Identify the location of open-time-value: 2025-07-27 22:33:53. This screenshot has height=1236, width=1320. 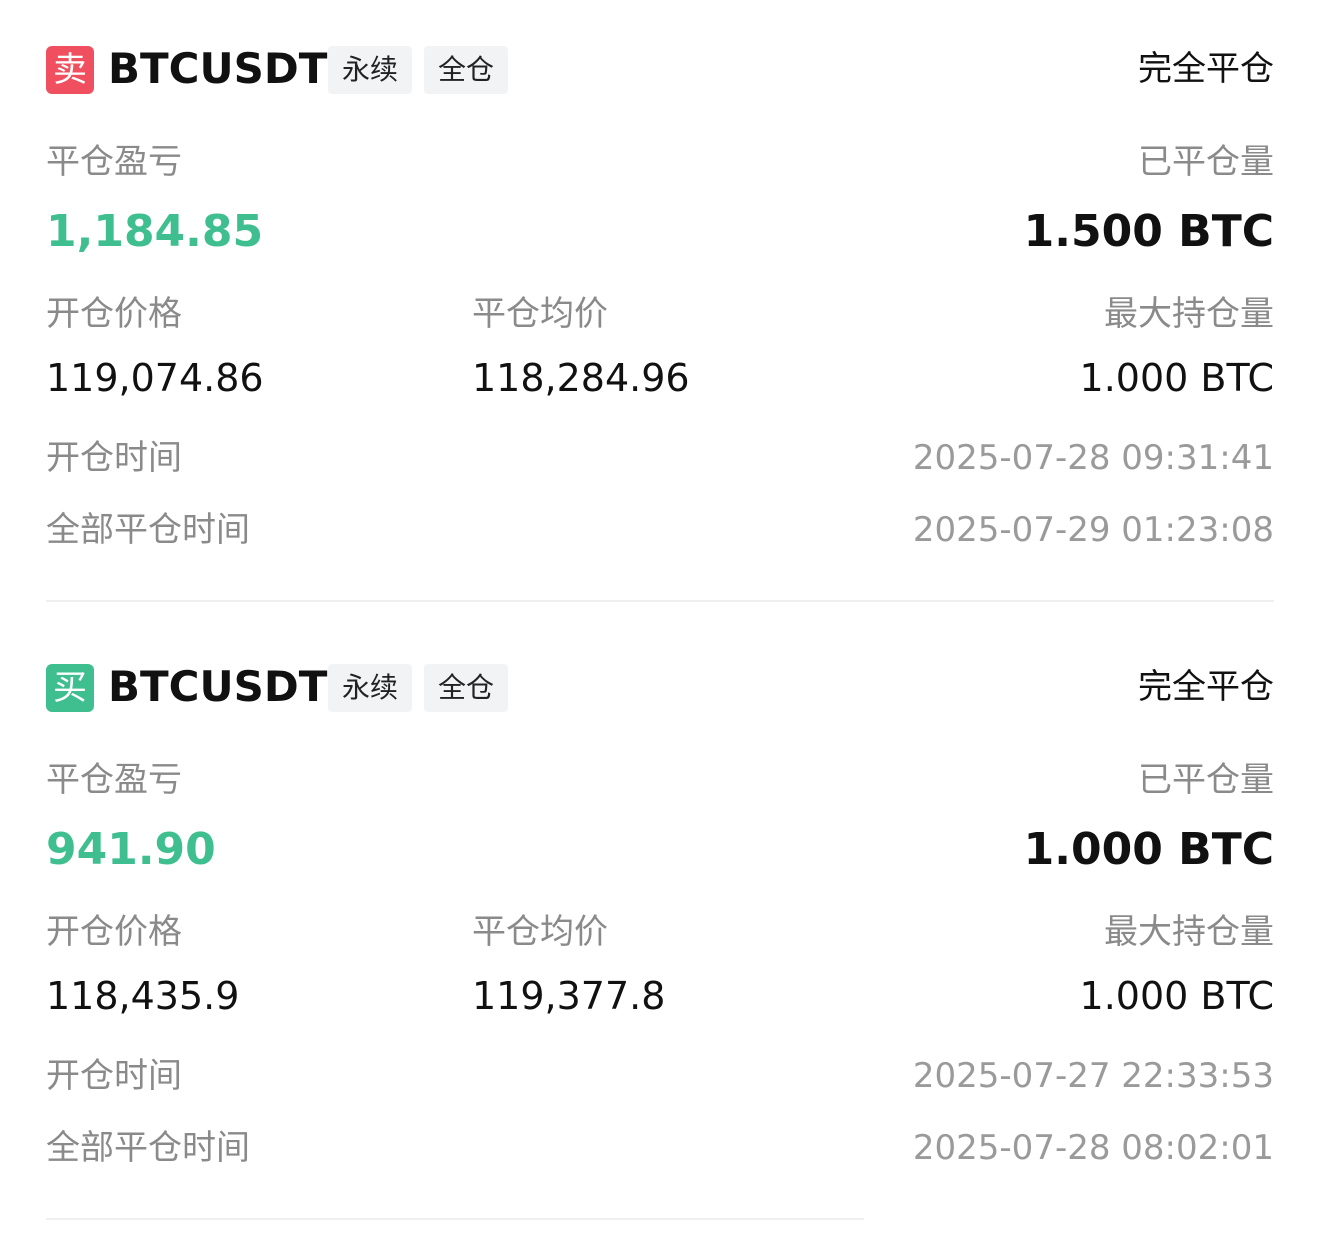
(1093, 1076).